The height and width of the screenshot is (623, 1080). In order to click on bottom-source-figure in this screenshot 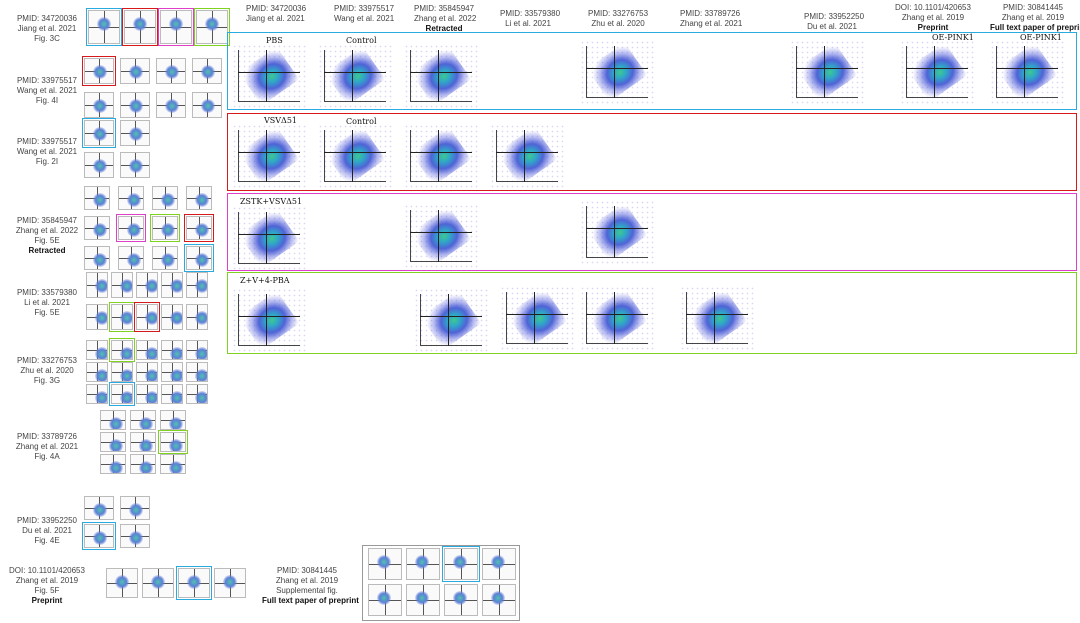, I will do `click(441, 583)`.